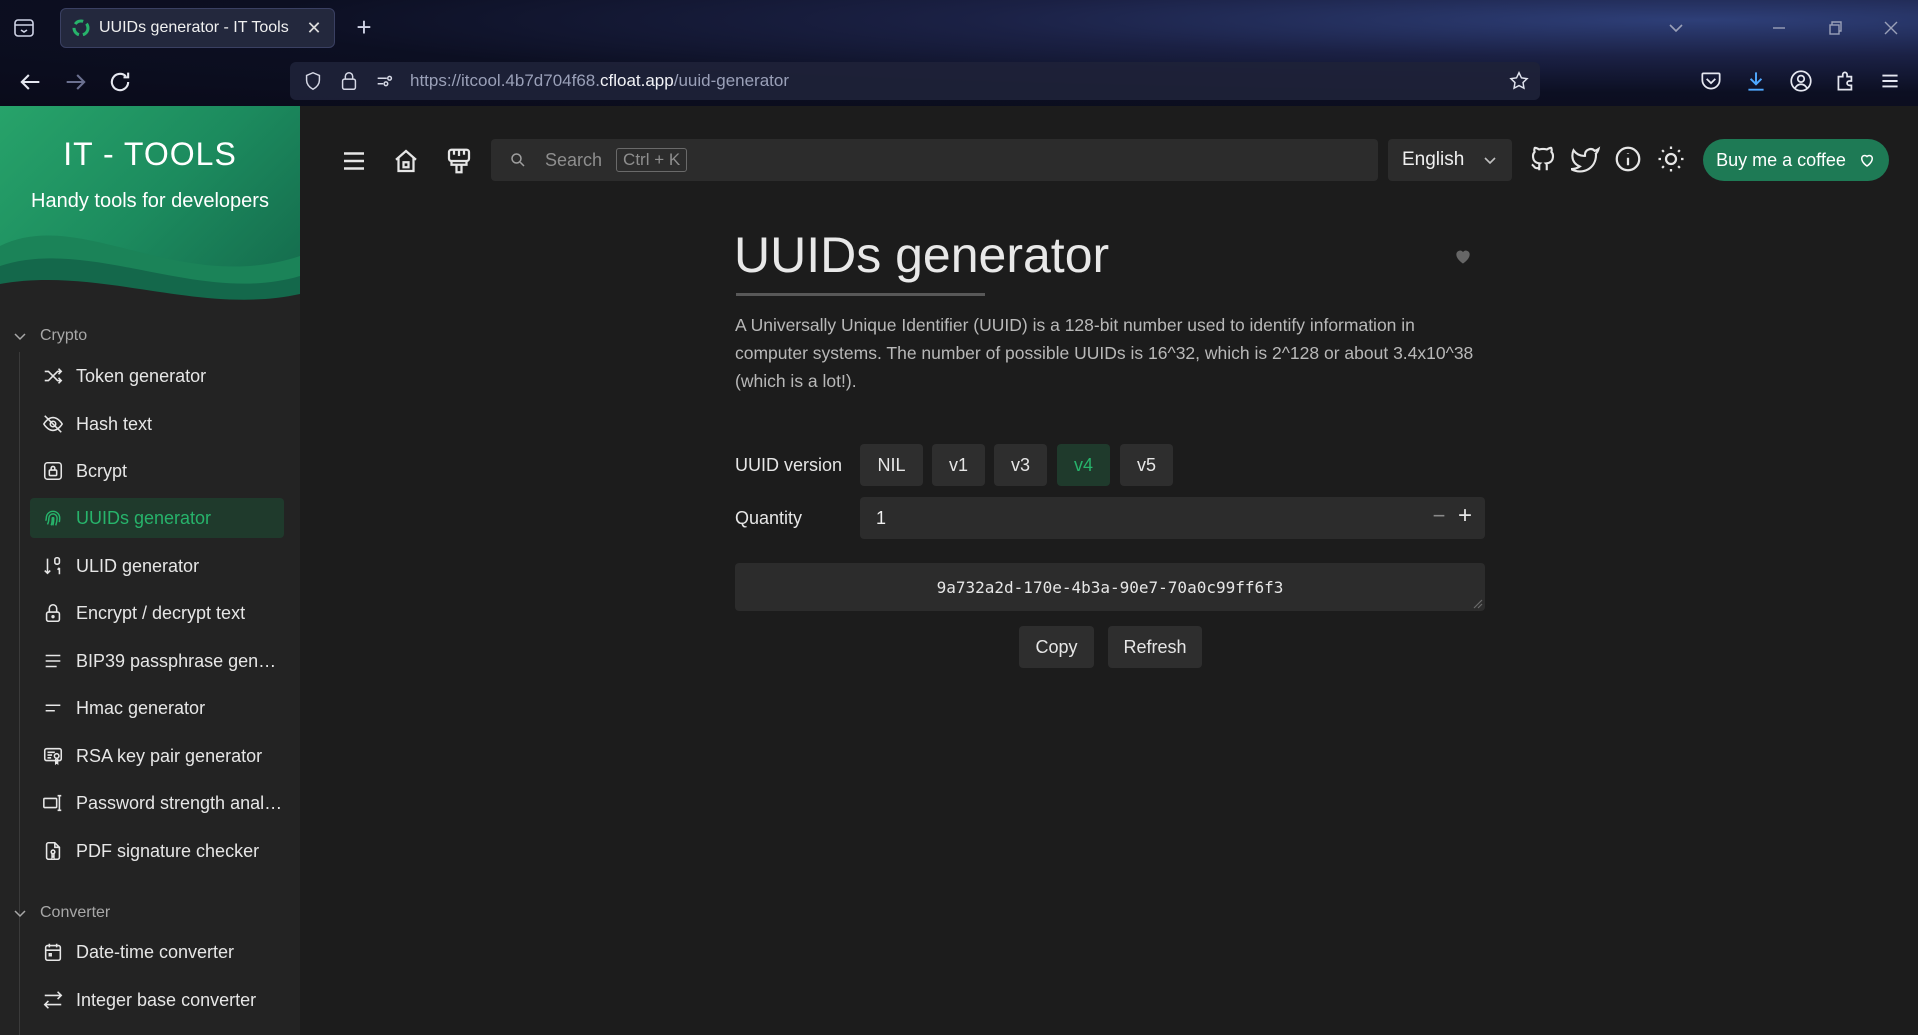 The height and width of the screenshot is (1035, 1918). I want to click on refresh-button: Refresh, so click(1155, 647).